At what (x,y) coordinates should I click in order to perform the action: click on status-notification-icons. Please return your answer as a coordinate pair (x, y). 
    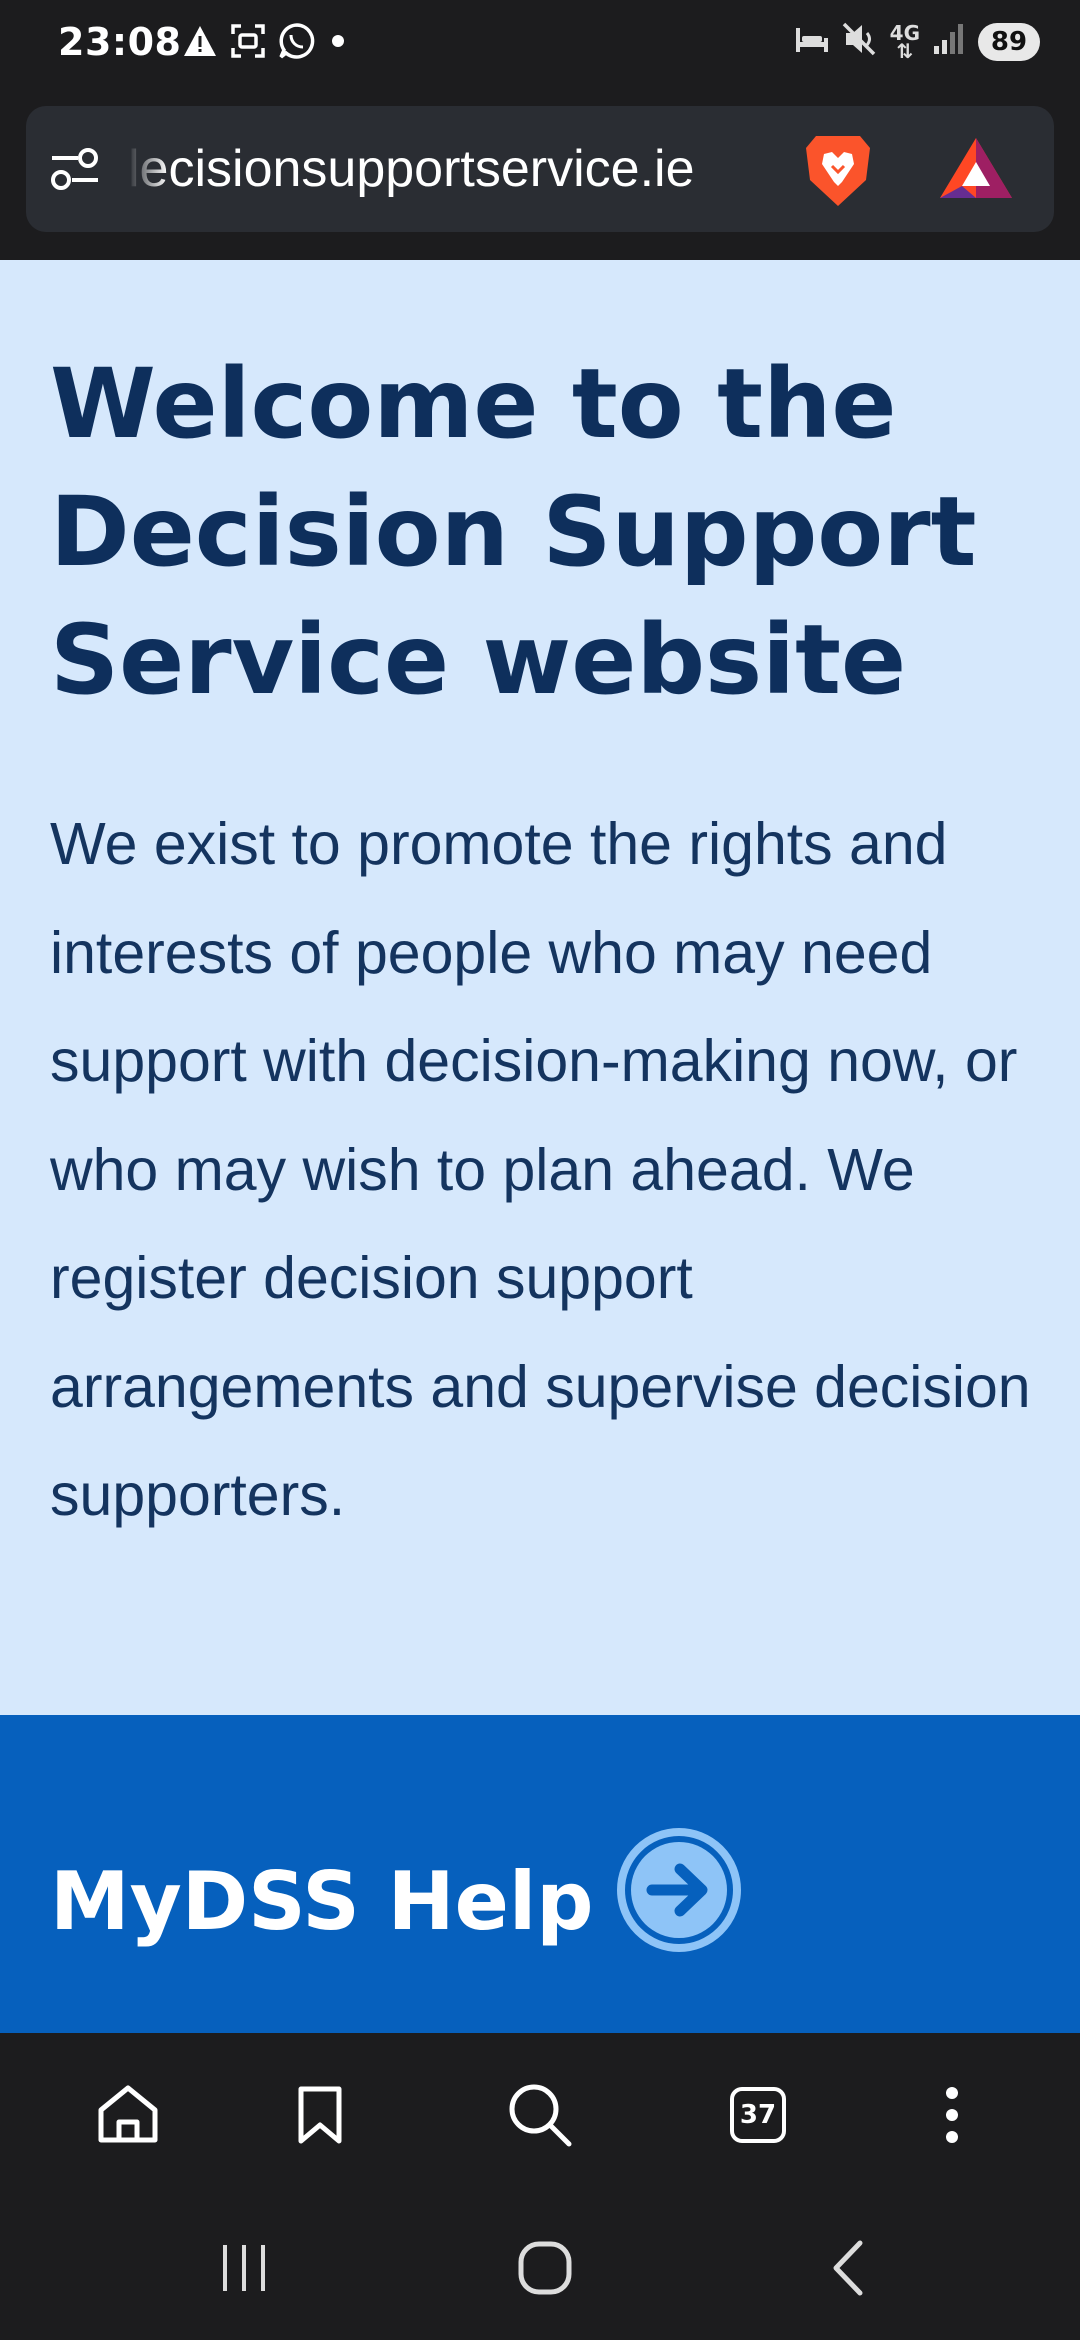
    Looking at the image, I should click on (265, 43).